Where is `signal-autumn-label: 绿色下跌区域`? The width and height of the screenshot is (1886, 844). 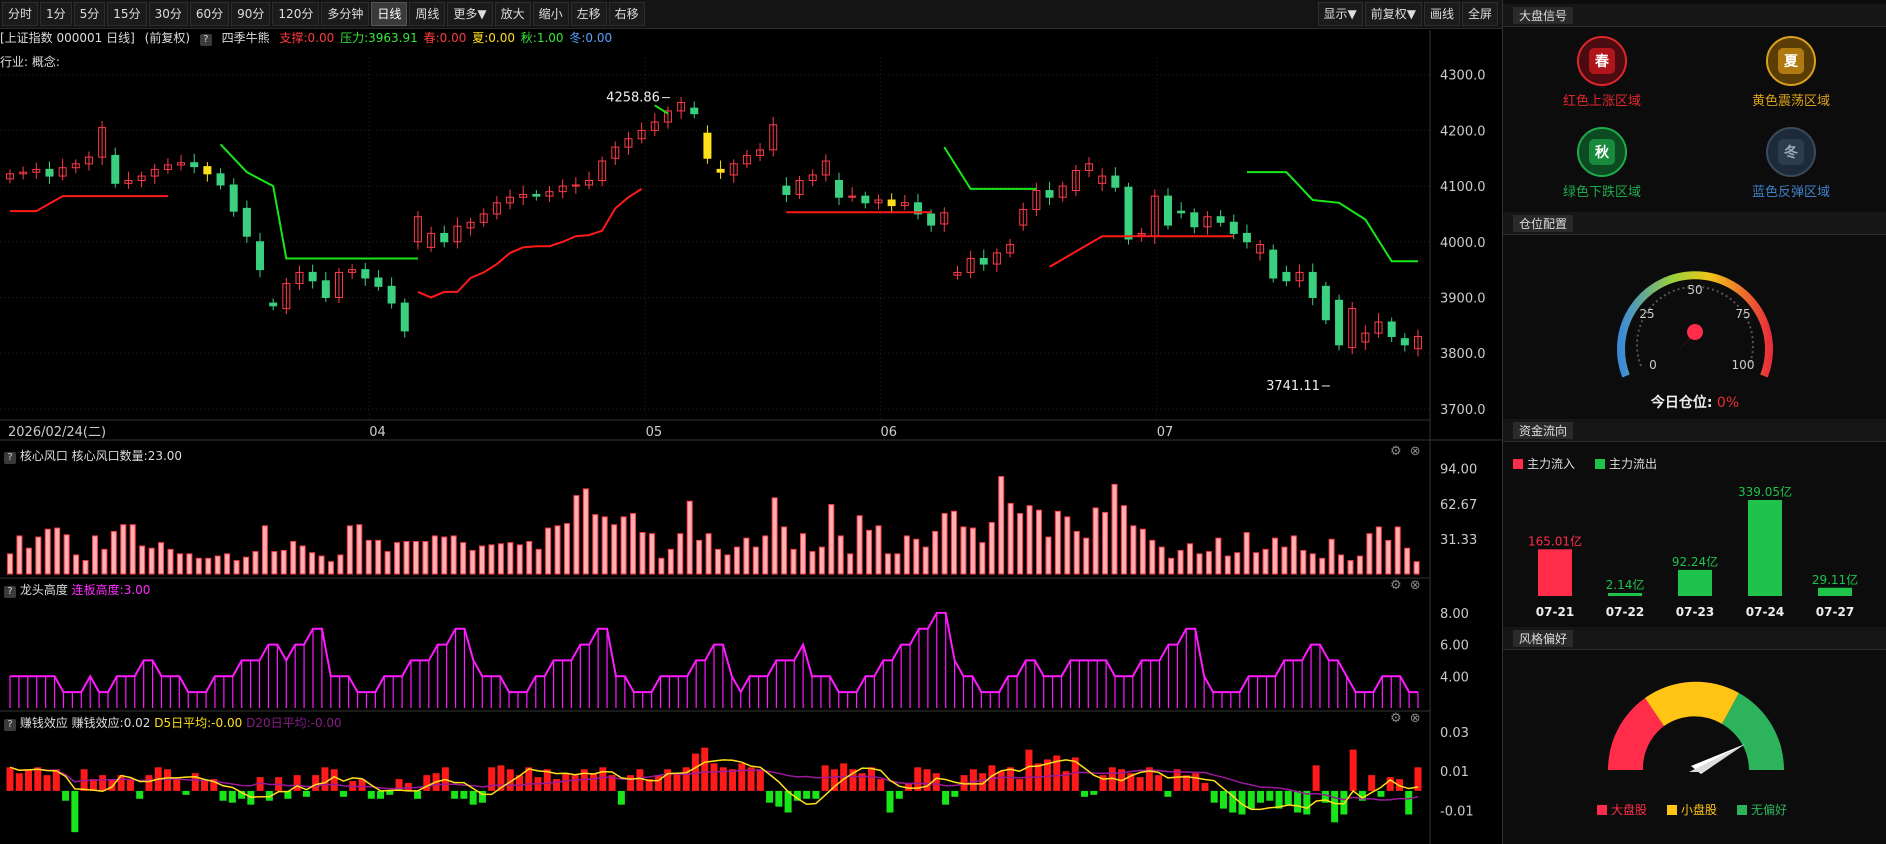 signal-autumn-label: 绿色下跌区域 is located at coordinates (1601, 192).